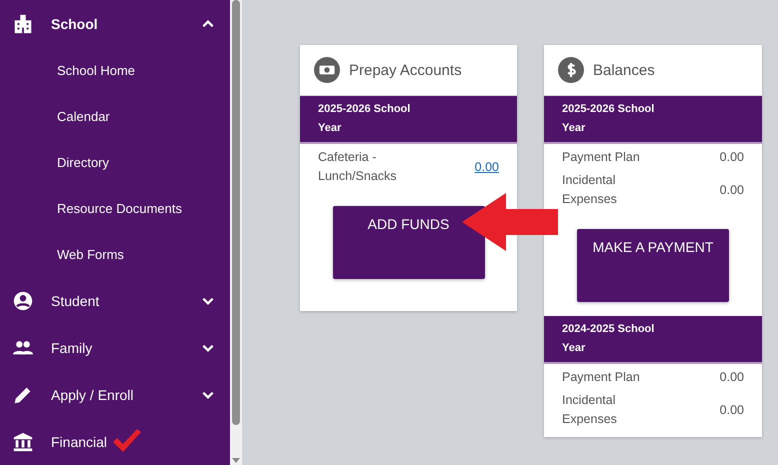 The image size is (778, 465). What do you see at coordinates (358, 167) in the screenshot?
I see `row-label: Cafeteria - Lunch/Snacks` at bounding box center [358, 167].